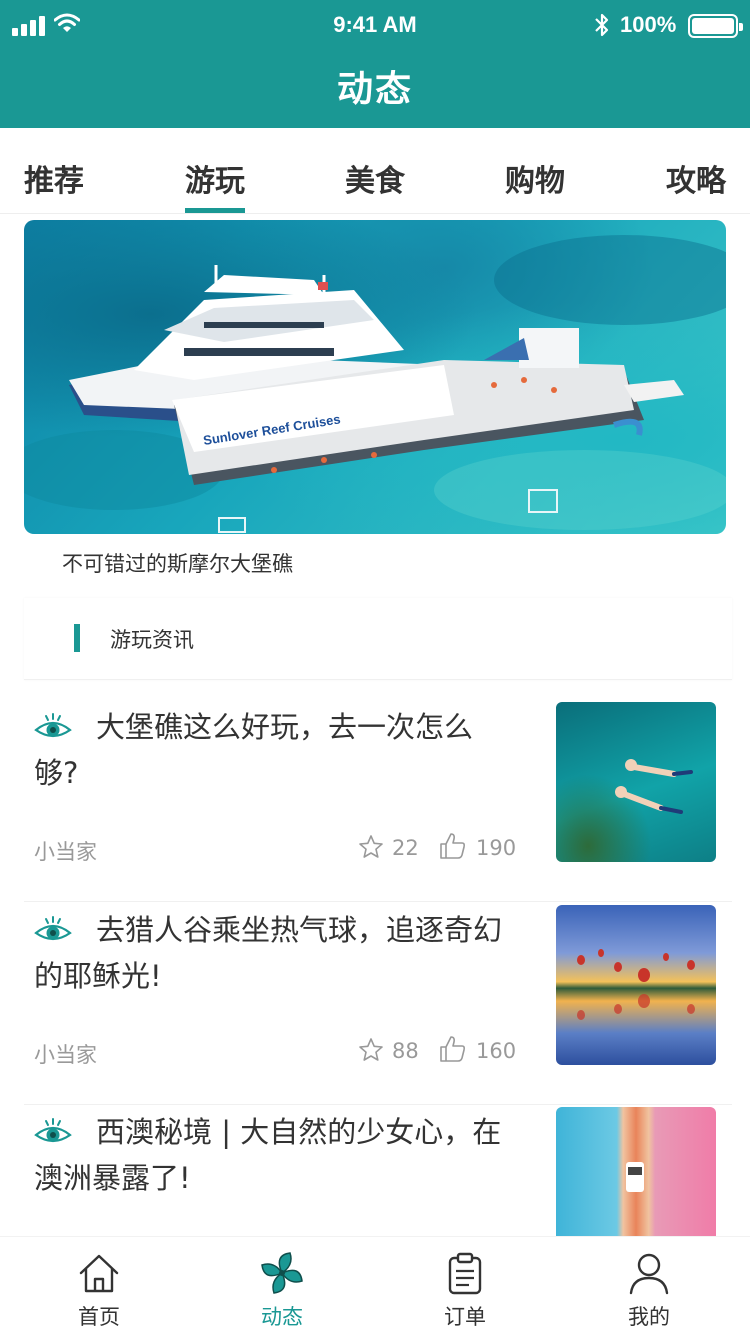  I want to click on balloons-illustration, so click(636, 984).